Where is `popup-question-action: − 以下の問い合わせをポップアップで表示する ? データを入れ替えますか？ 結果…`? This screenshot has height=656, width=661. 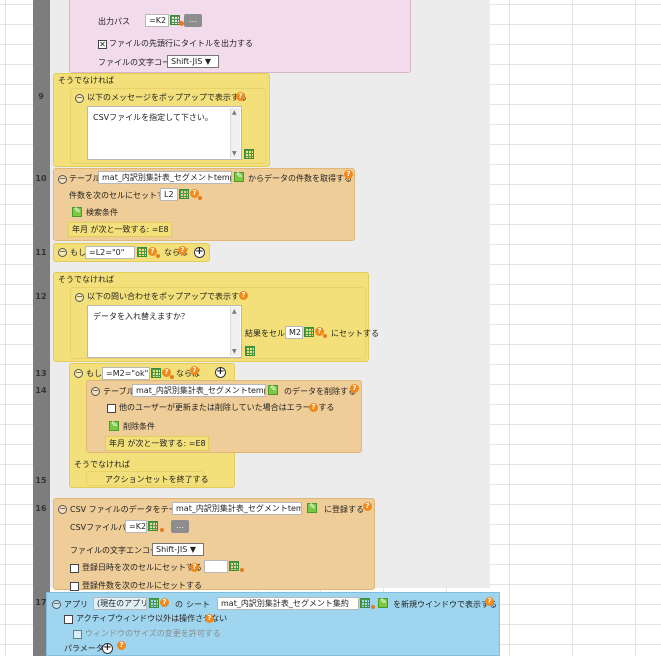
popup-question-action: − 以下の問い合わせをポップアップで表示する ? データを入れ替えますか？ 結果… is located at coordinates (224, 323).